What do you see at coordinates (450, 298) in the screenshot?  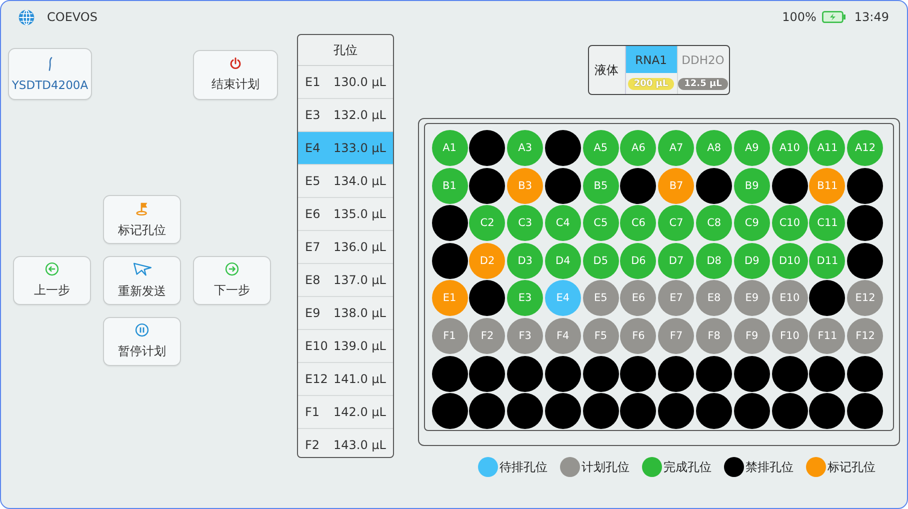 I see `well: E1` at bounding box center [450, 298].